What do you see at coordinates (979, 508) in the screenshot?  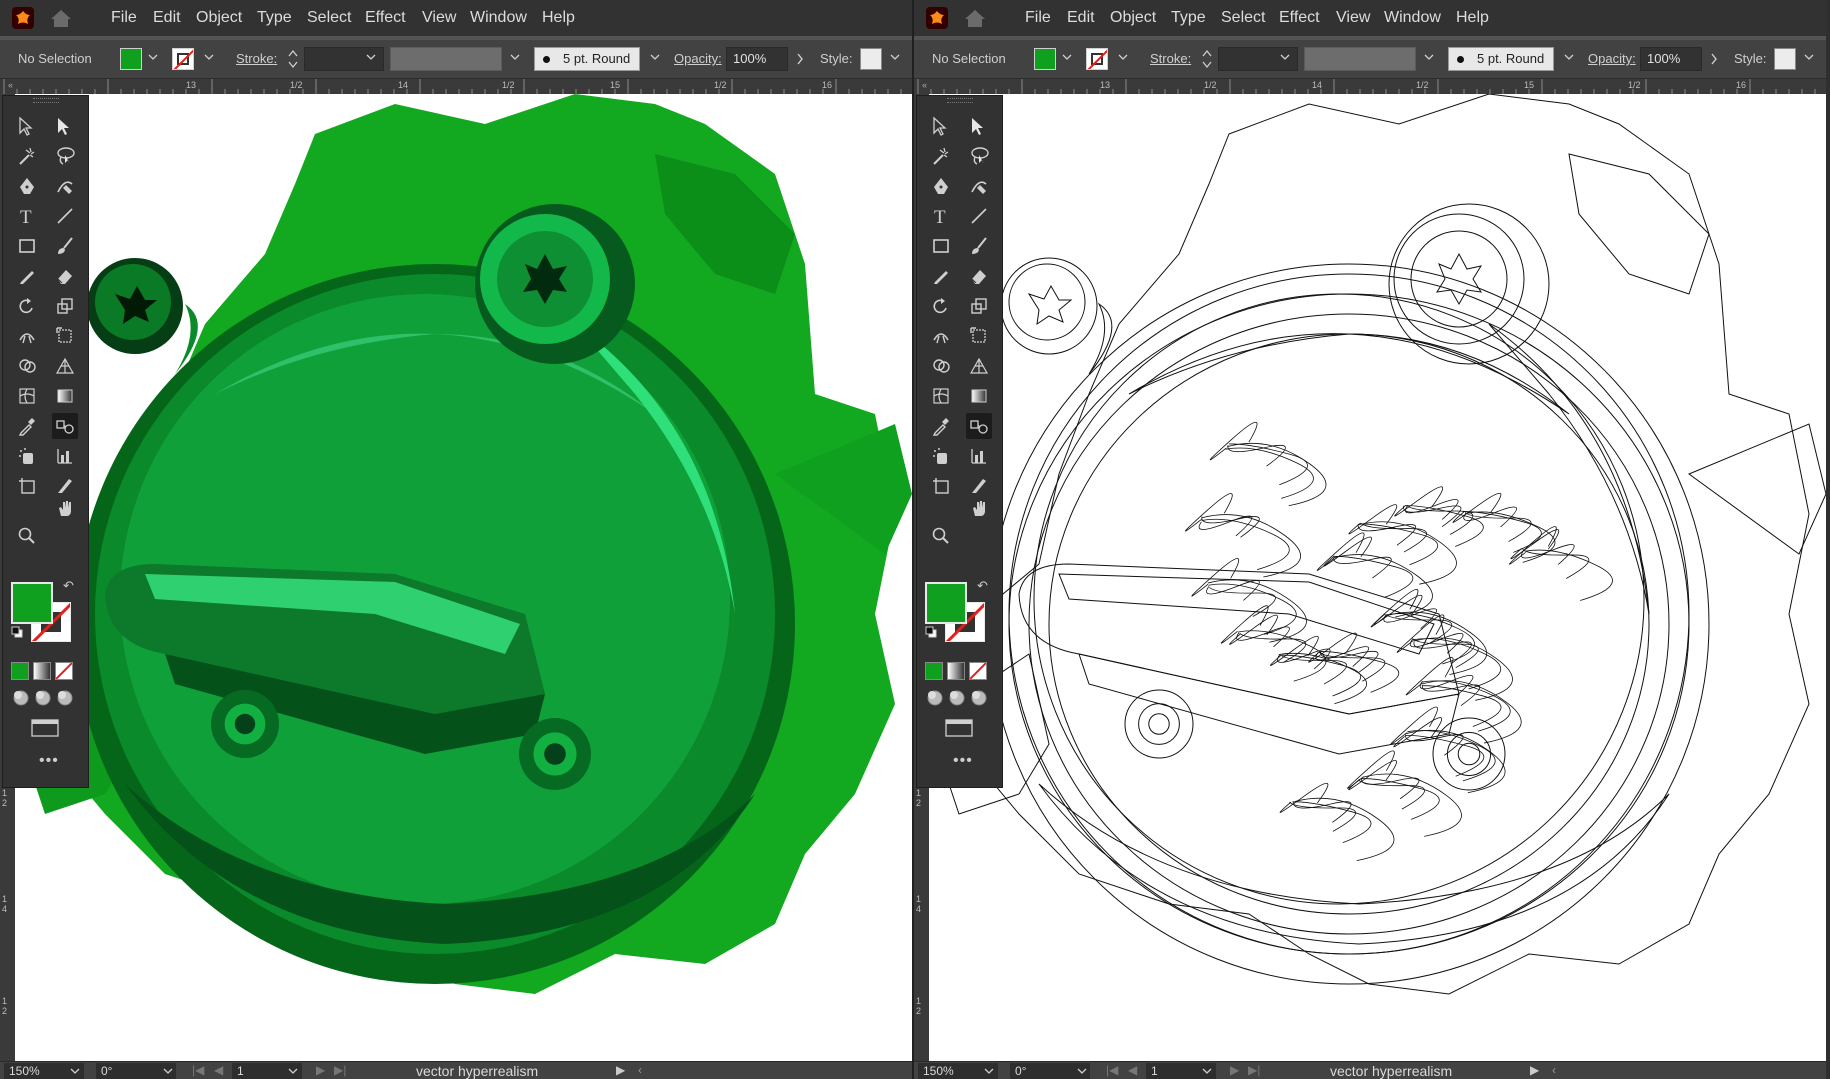 I see `hand-icon` at bounding box center [979, 508].